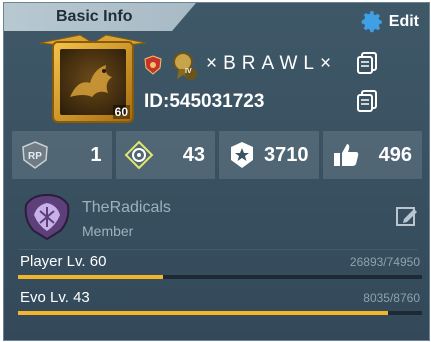  Describe the element at coordinates (395, 154) in the screenshot. I see `stat-likes-value: 496` at that location.